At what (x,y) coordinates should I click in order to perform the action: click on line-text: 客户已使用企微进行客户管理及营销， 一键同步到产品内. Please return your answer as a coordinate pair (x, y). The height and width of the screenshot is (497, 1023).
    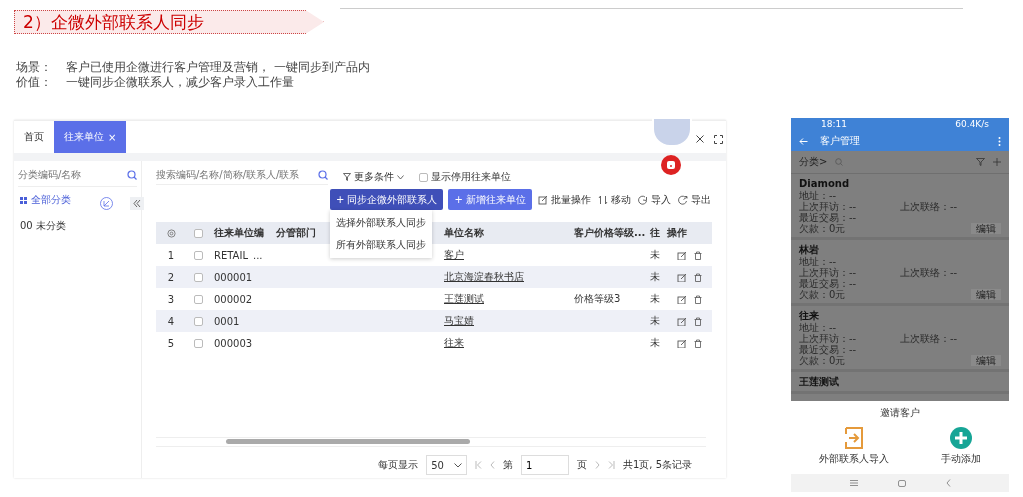
    Looking at the image, I should click on (218, 67).